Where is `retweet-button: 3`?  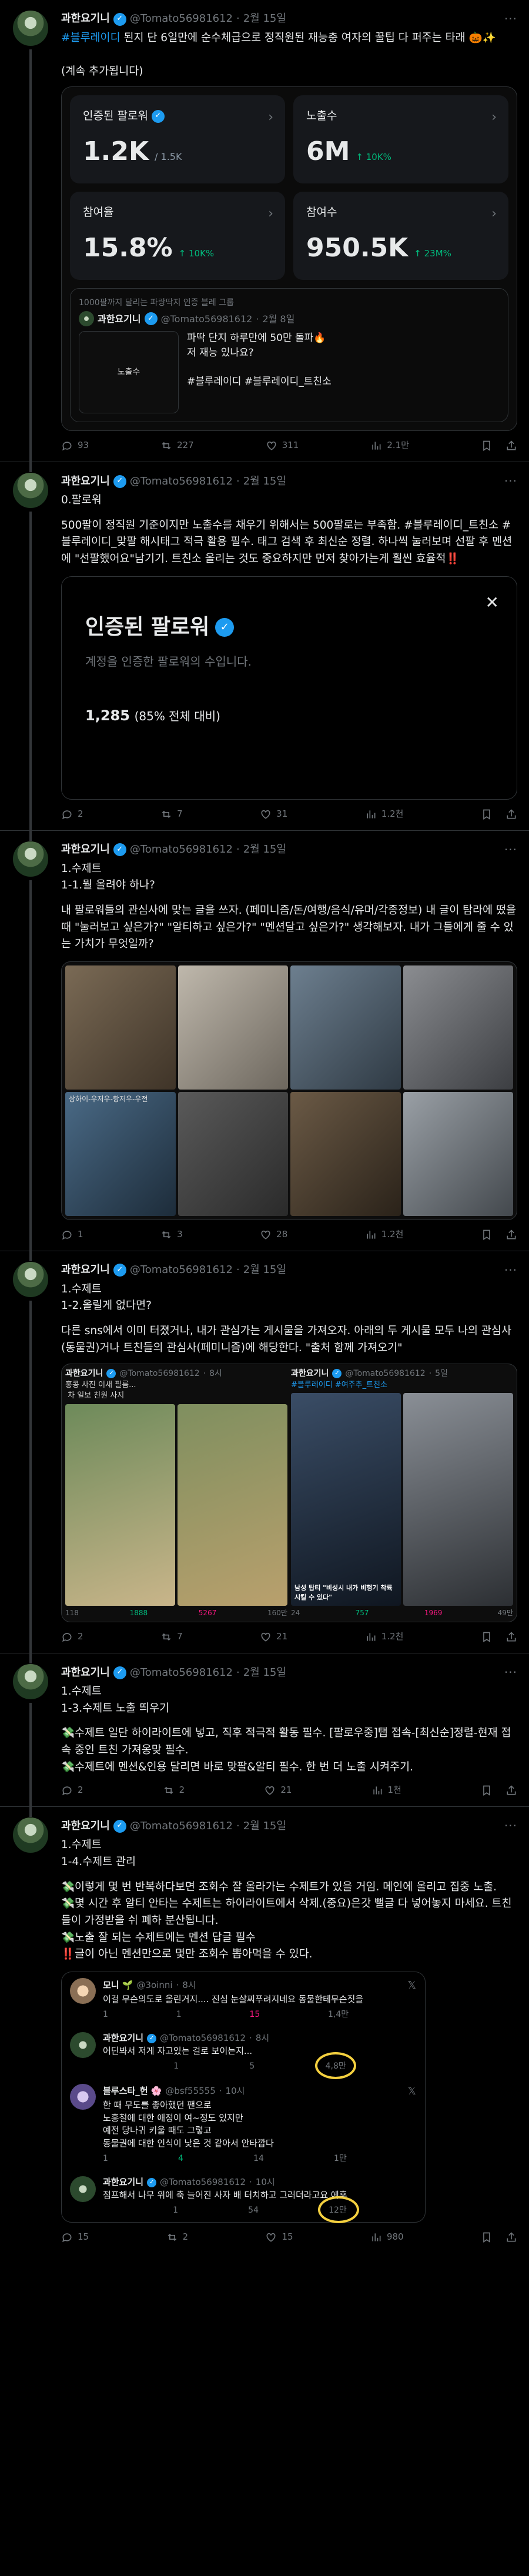 retweet-button: 3 is located at coordinates (171, 1234).